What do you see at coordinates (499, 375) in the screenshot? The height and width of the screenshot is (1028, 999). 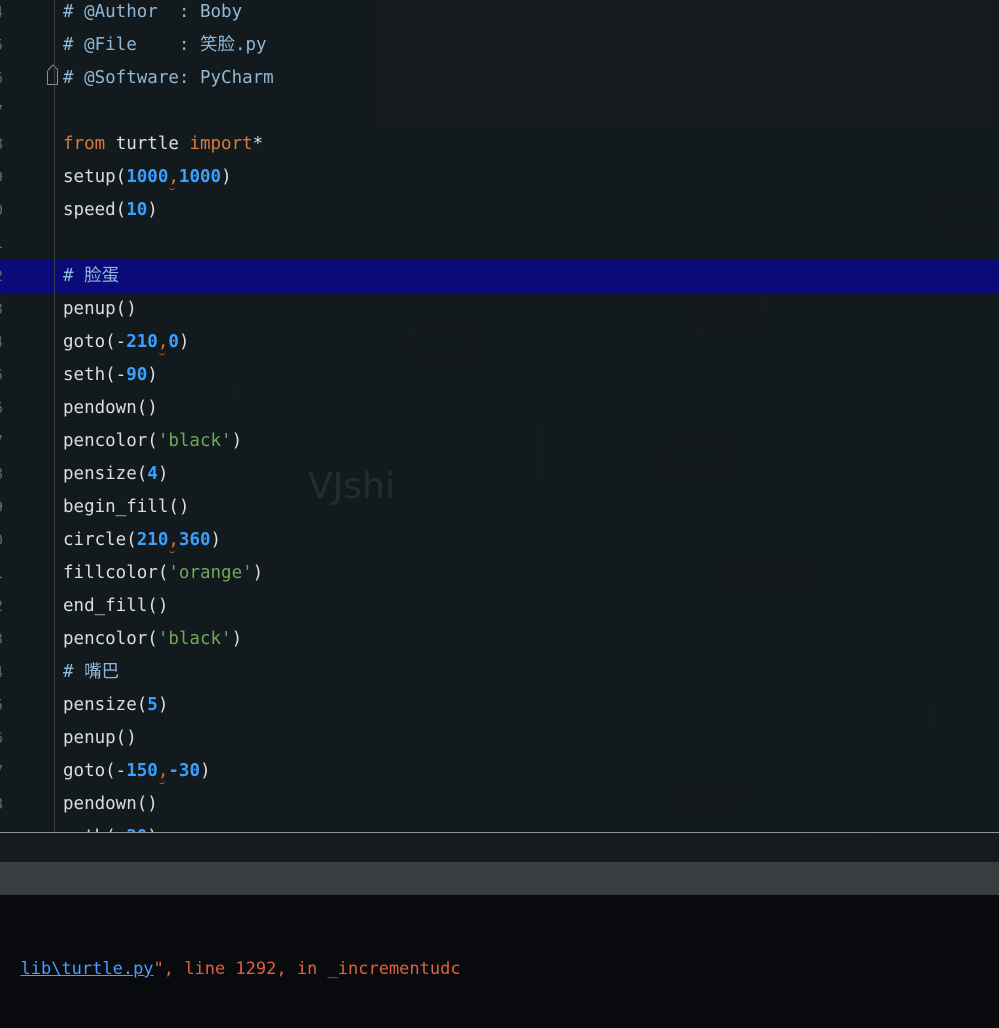 I see `code-line: 5 seth(-90)` at bounding box center [499, 375].